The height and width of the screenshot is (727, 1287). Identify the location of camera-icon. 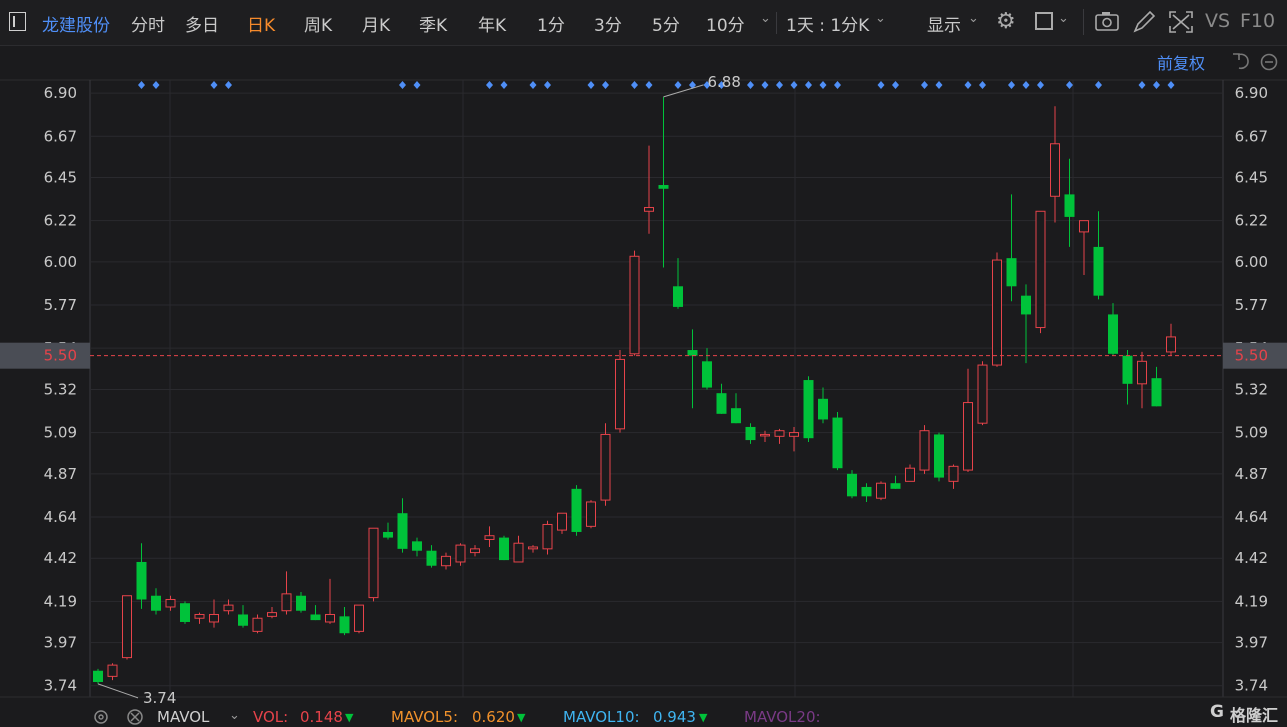
(1107, 21).